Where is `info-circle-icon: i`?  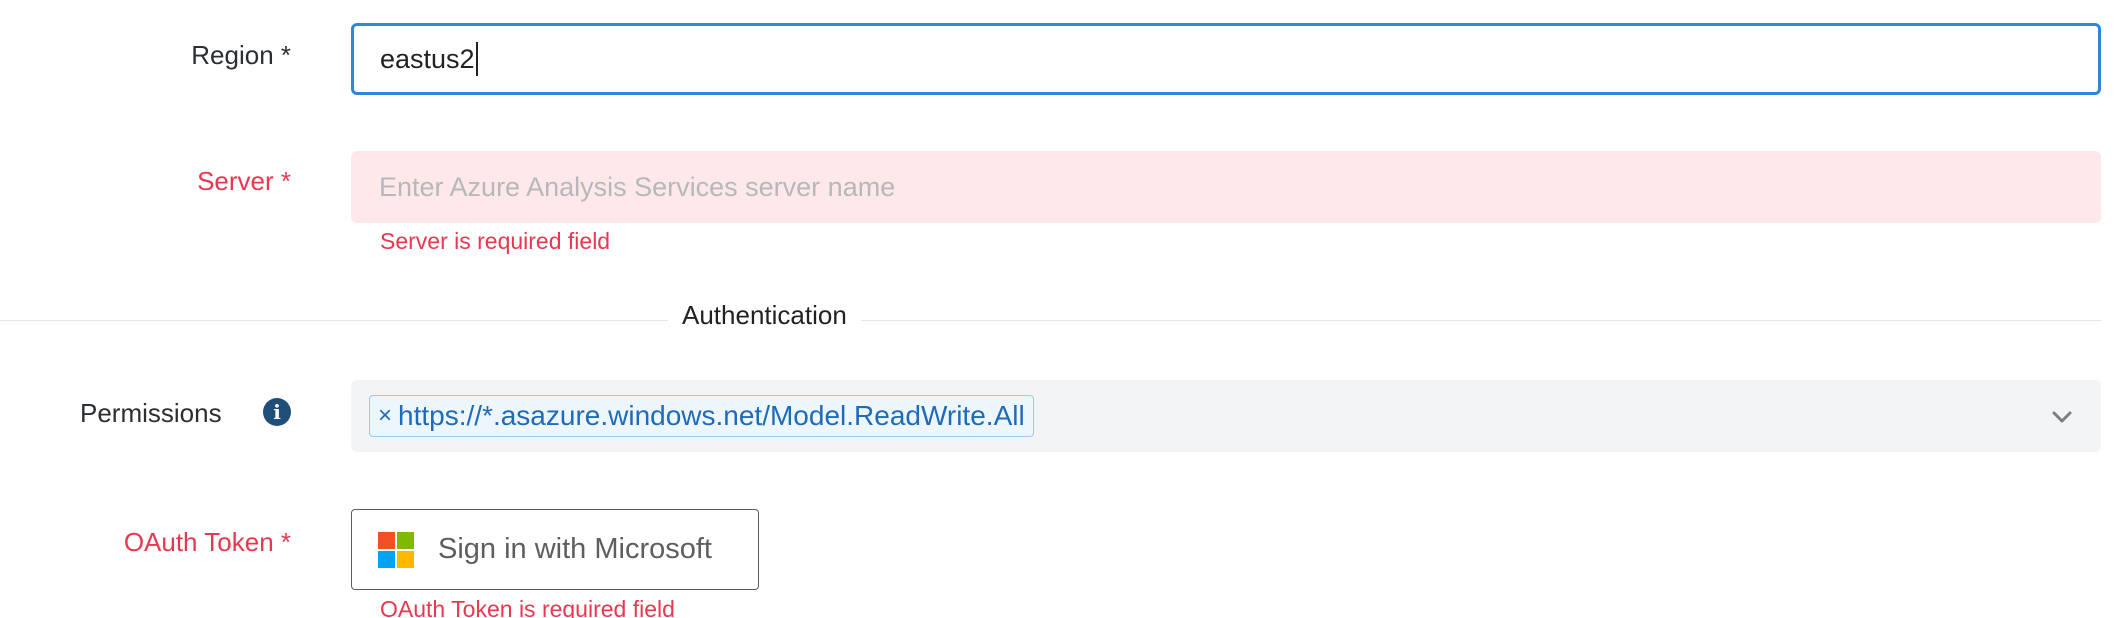
info-circle-icon: i is located at coordinates (277, 412).